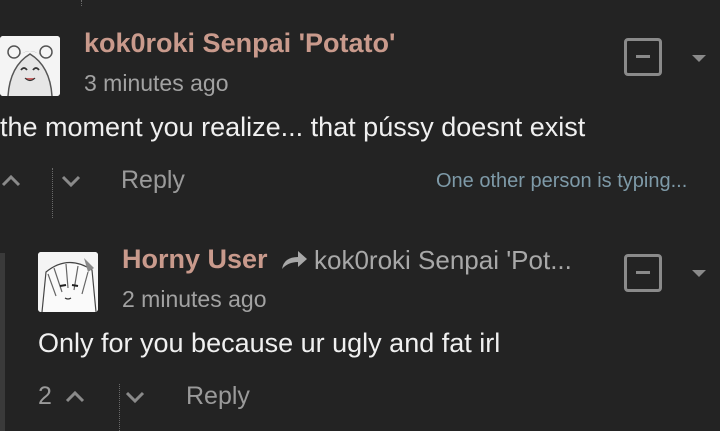 Image resolution: width=720 pixels, height=431 pixels. I want to click on comment-timestamp: 3 minutes ago, so click(156, 83).